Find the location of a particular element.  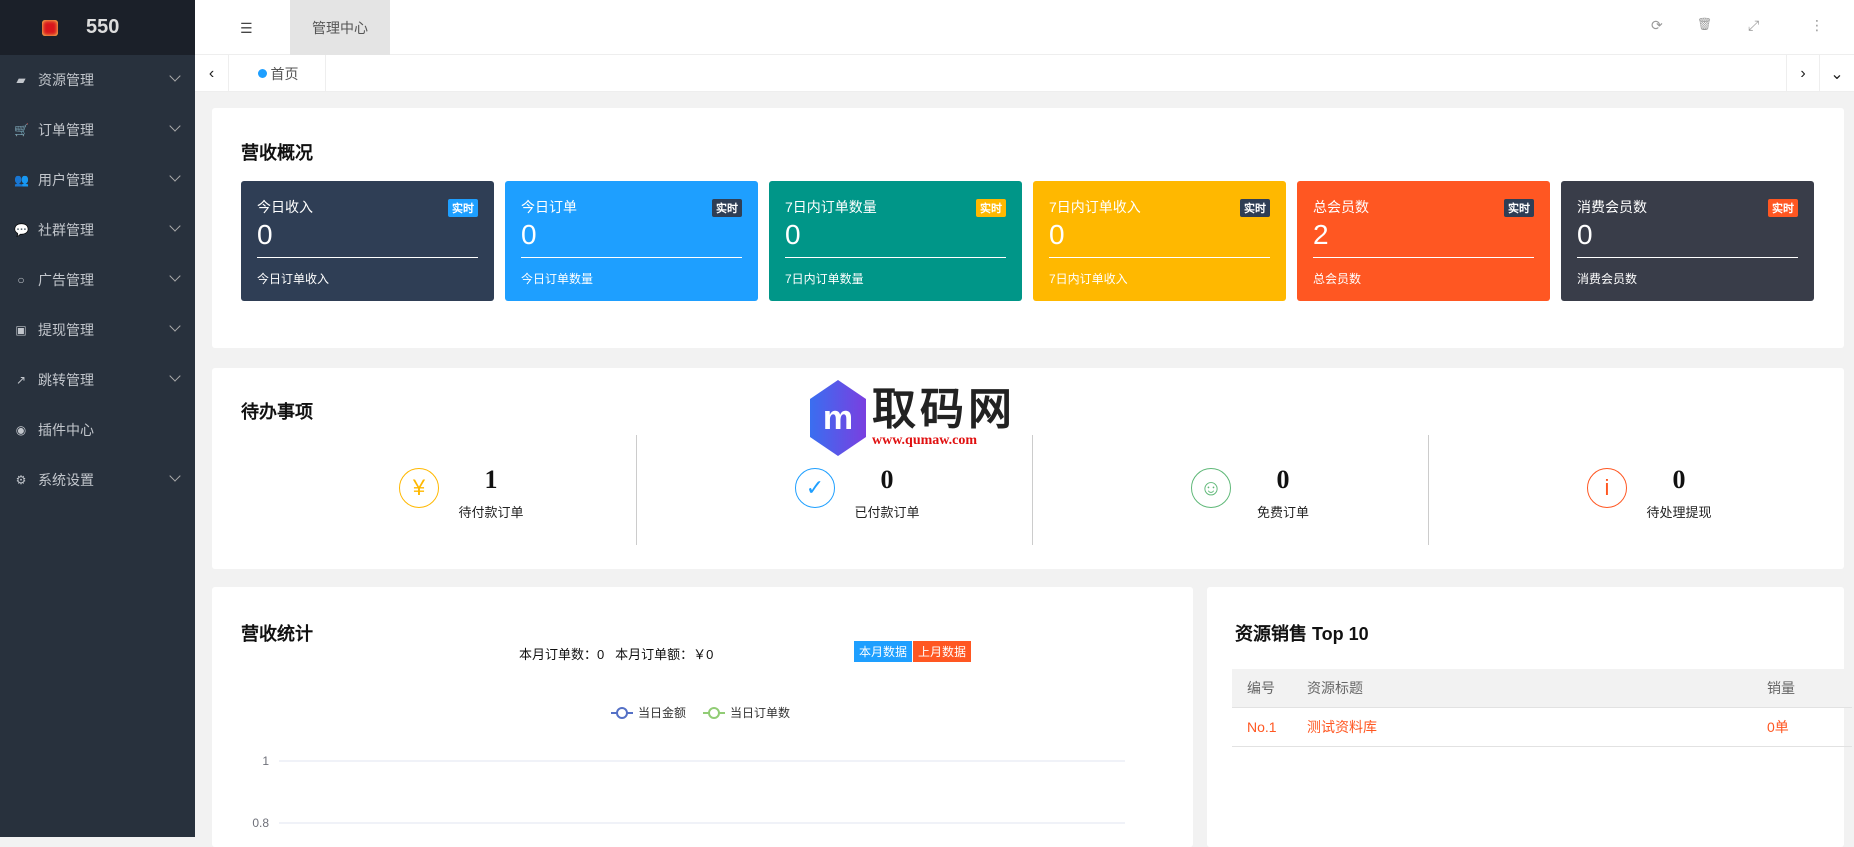

tab-home: 首页 is located at coordinates (278, 73).